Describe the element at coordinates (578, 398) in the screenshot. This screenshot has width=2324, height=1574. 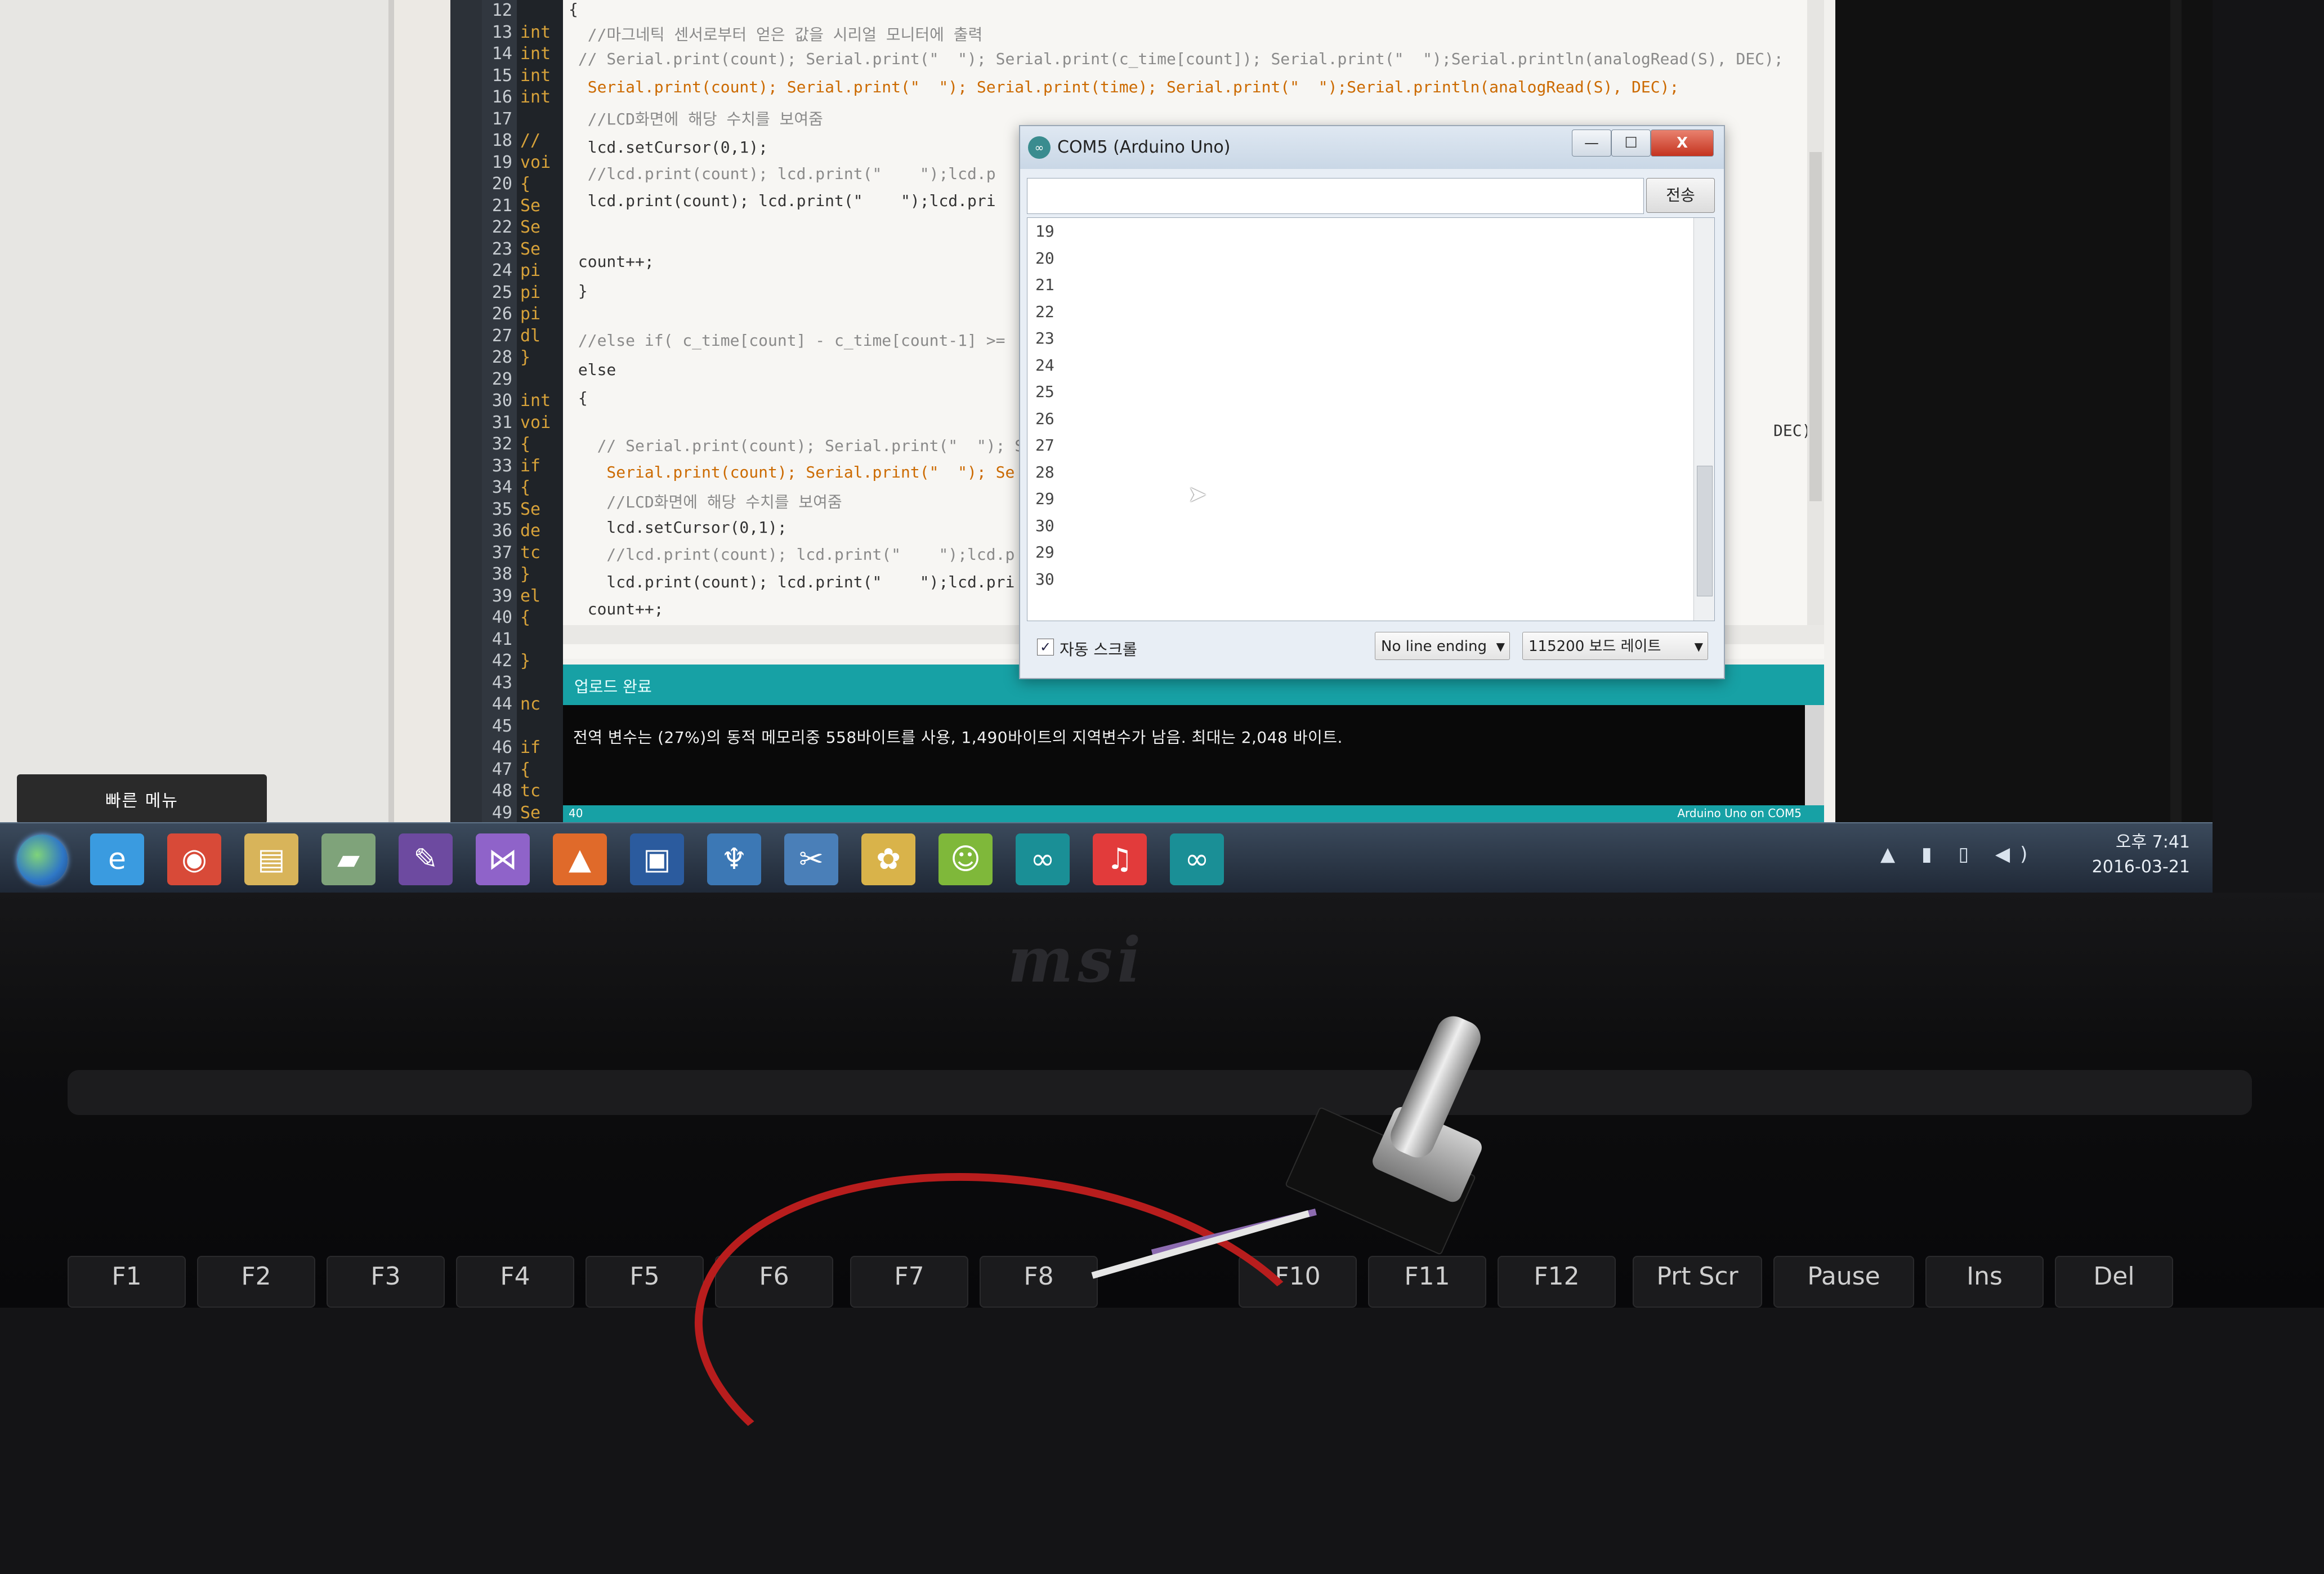
I see `code-line: {` at that location.